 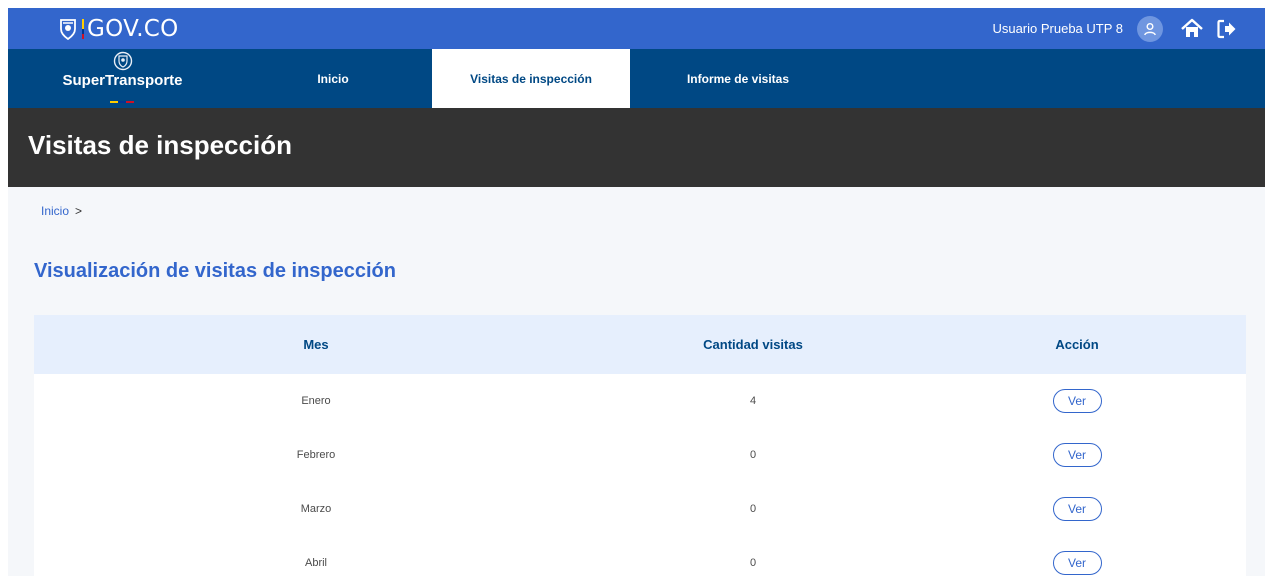 I want to click on colombia-shield-icon, so click(x=68, y=29).